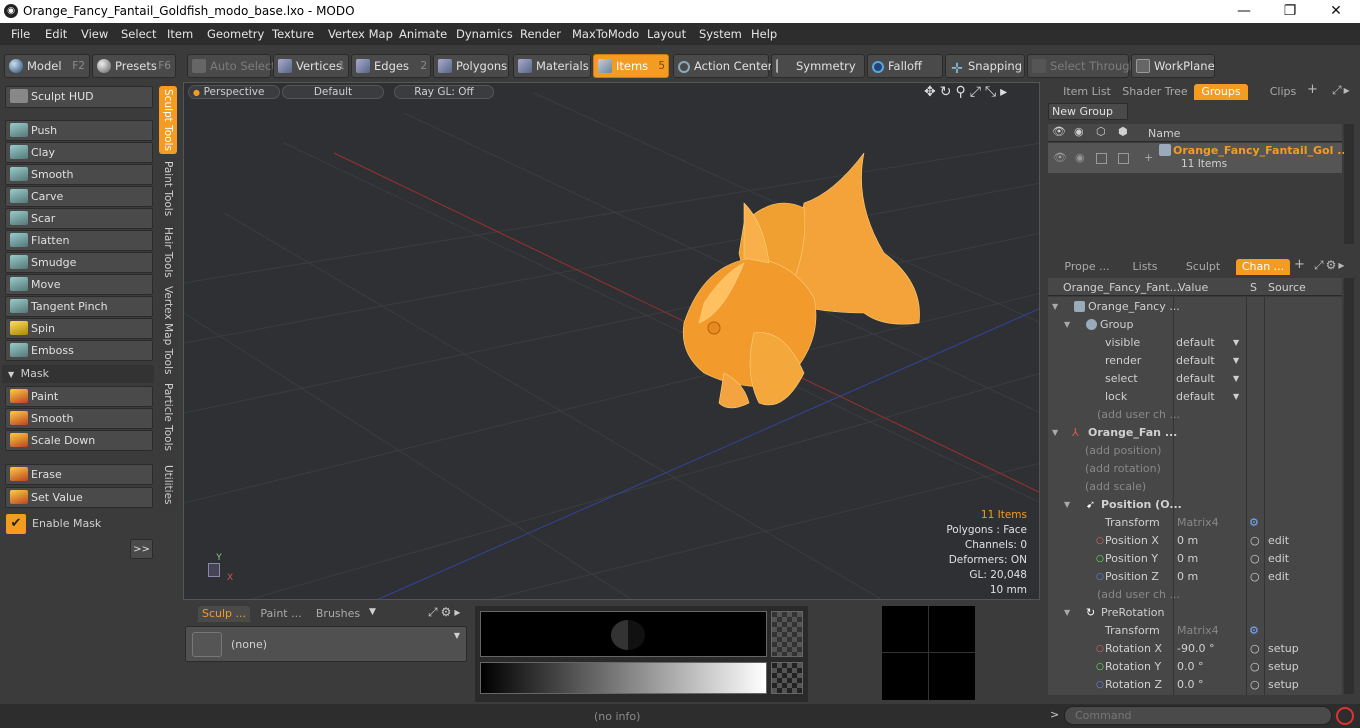 This screenshot has height=728, width=1360. Describe the element at coordinates (78, 374) in the screenshot. I see `mask-section-header: ▼ Mask` at that location.